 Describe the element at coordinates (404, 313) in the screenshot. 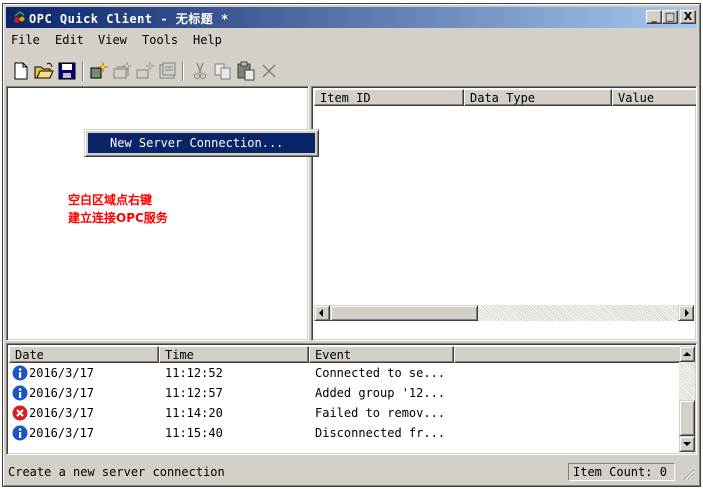

I see `horizontal-scroll-thumb` at that location.